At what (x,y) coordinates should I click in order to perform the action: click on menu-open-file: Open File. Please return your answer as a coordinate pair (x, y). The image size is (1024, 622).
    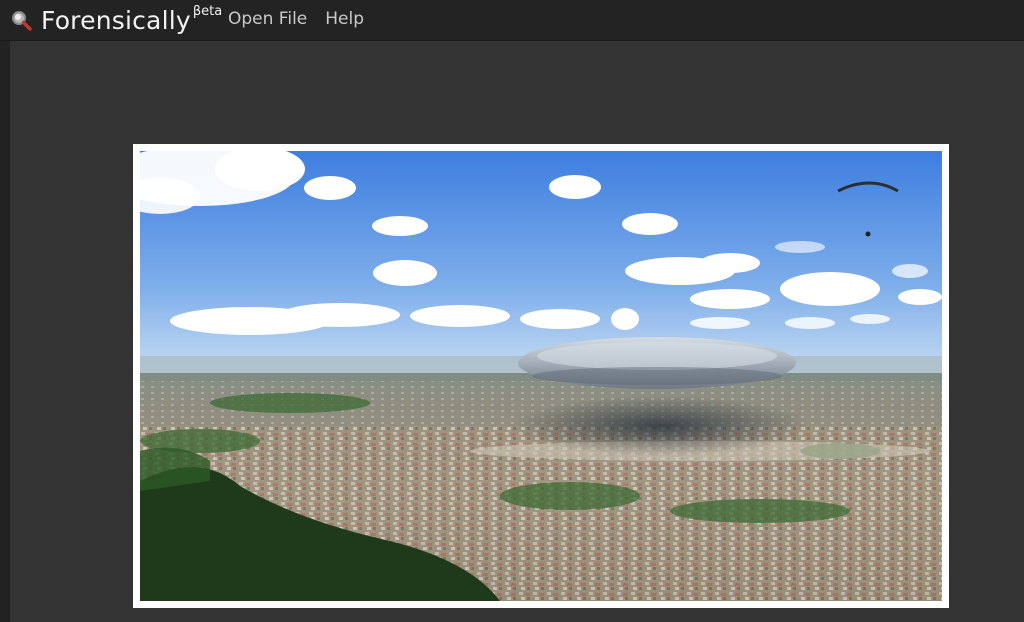
    Looking at the image, I should click on (267, 19).